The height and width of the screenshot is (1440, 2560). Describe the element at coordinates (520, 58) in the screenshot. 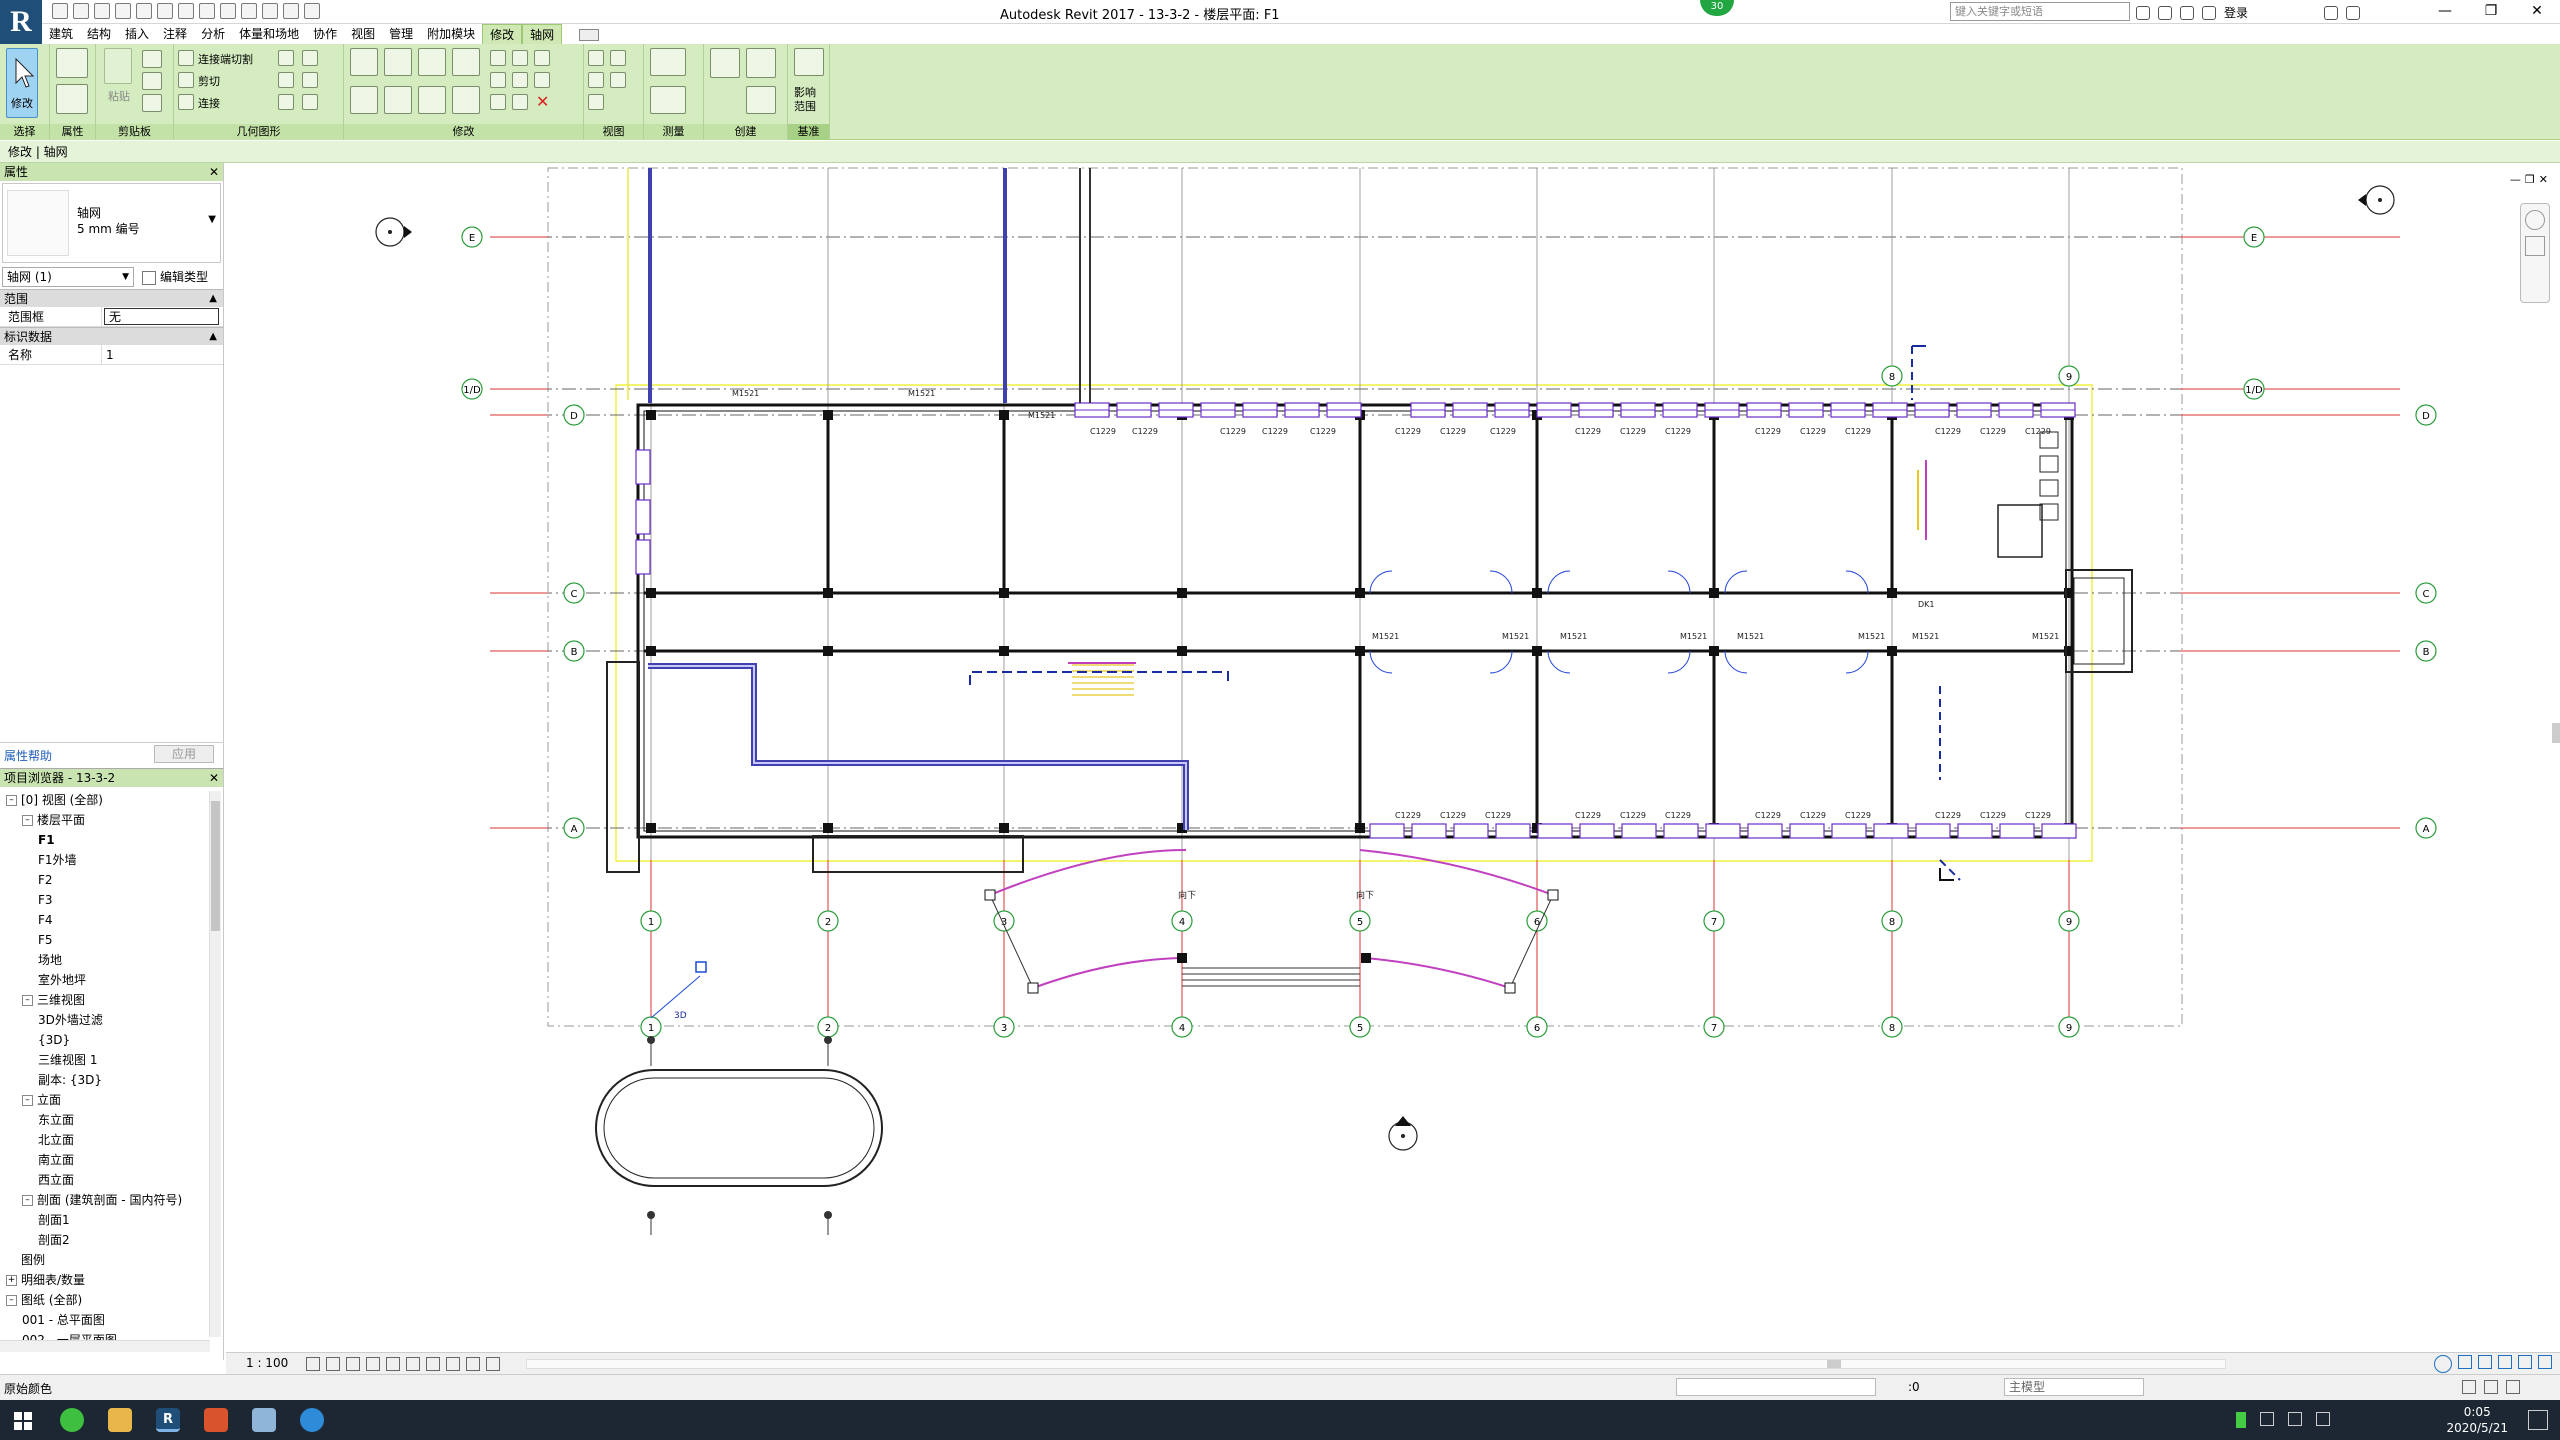

I see `split-gap-icon` at that location.